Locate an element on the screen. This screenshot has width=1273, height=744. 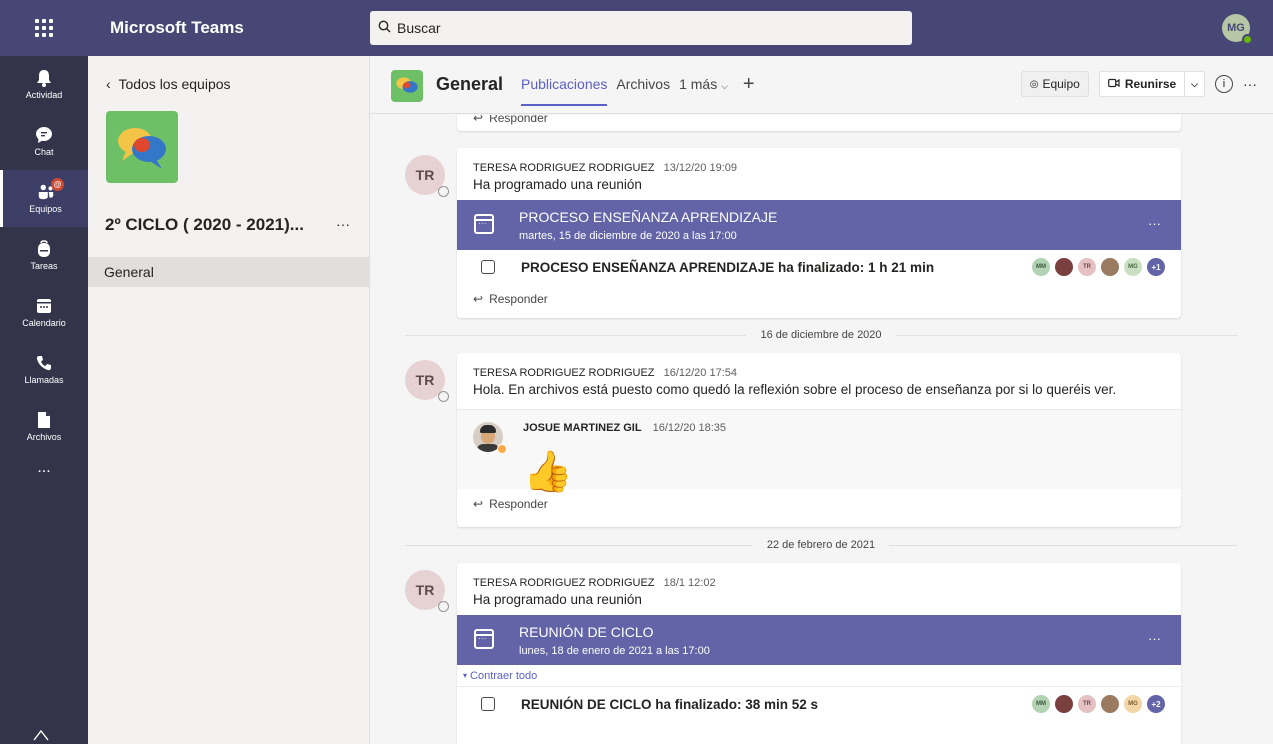
meet-button-label: Reunirse is located at coordinates (1150, 84).